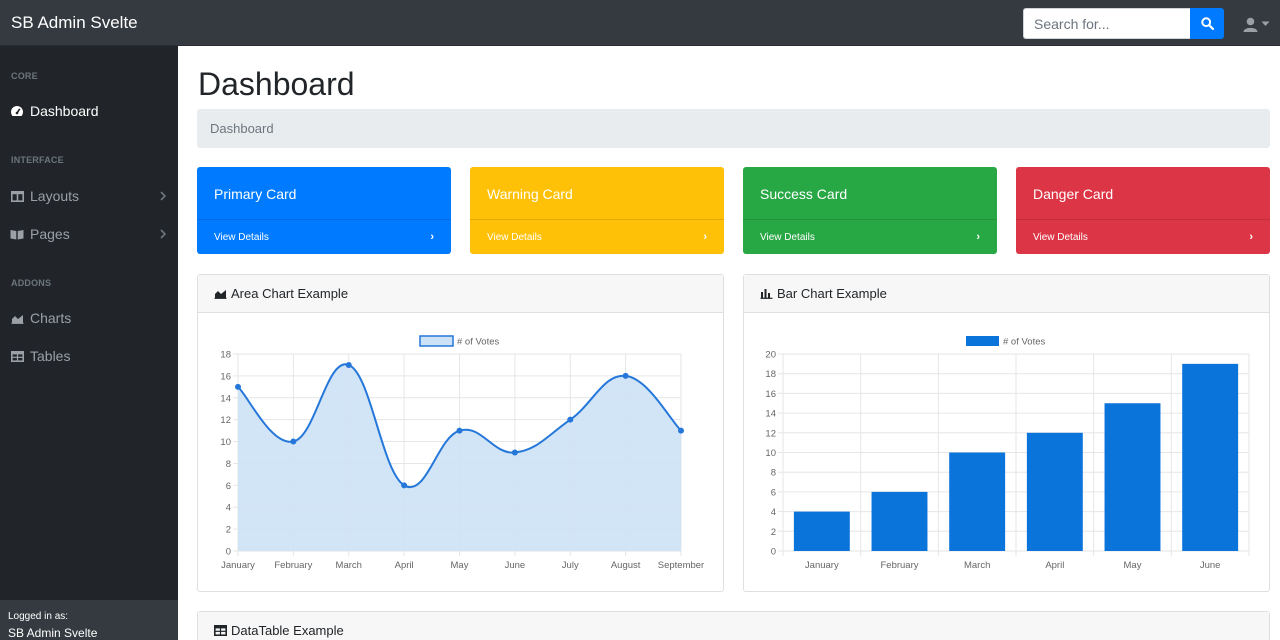 This screenshot has width=1280, height=640. Describe the element at coordinates (1143, 210) in the screenshot. I see `danger-card: Danger Card View Details ›` at that location.